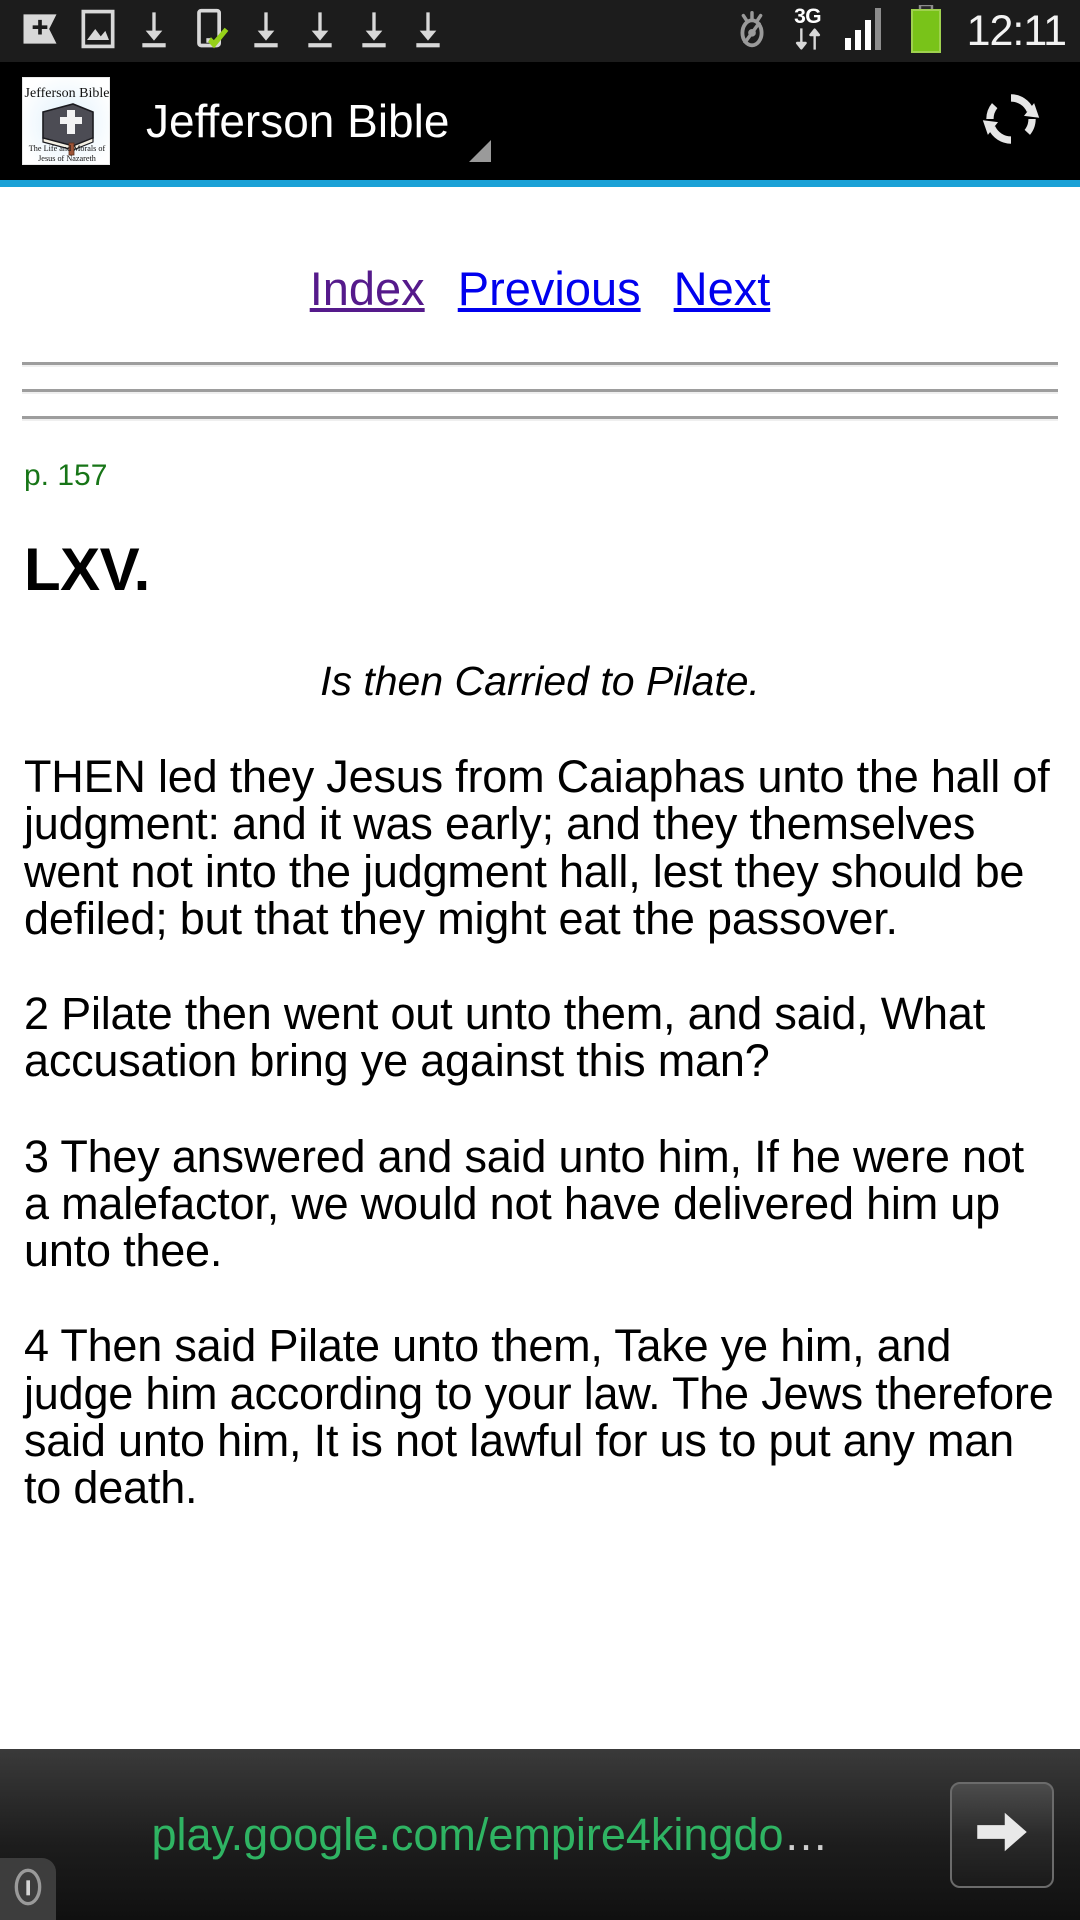 The height and width of the screenshot is (1920, 1080). I want to click on eye-off-icon, so click(752, 31).